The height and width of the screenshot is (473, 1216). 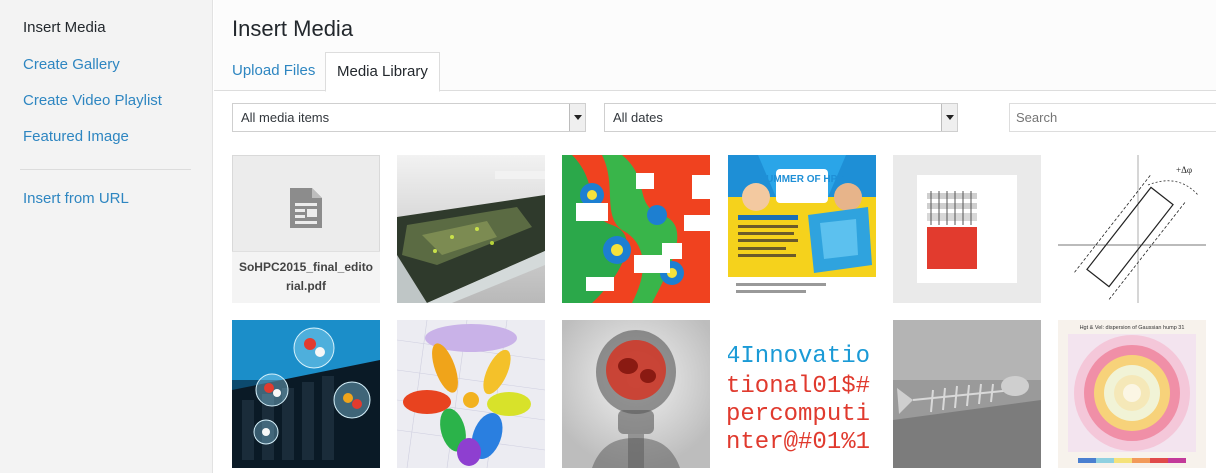 What do you see at coordinates (105, 169) in the screenshot?
I see `sidebar-separator` at bounding box center [105, 169].